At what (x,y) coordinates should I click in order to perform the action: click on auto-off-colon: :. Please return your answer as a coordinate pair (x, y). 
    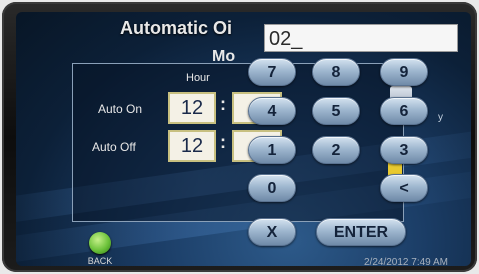
    Looking at the image, I should click on (223, 142).